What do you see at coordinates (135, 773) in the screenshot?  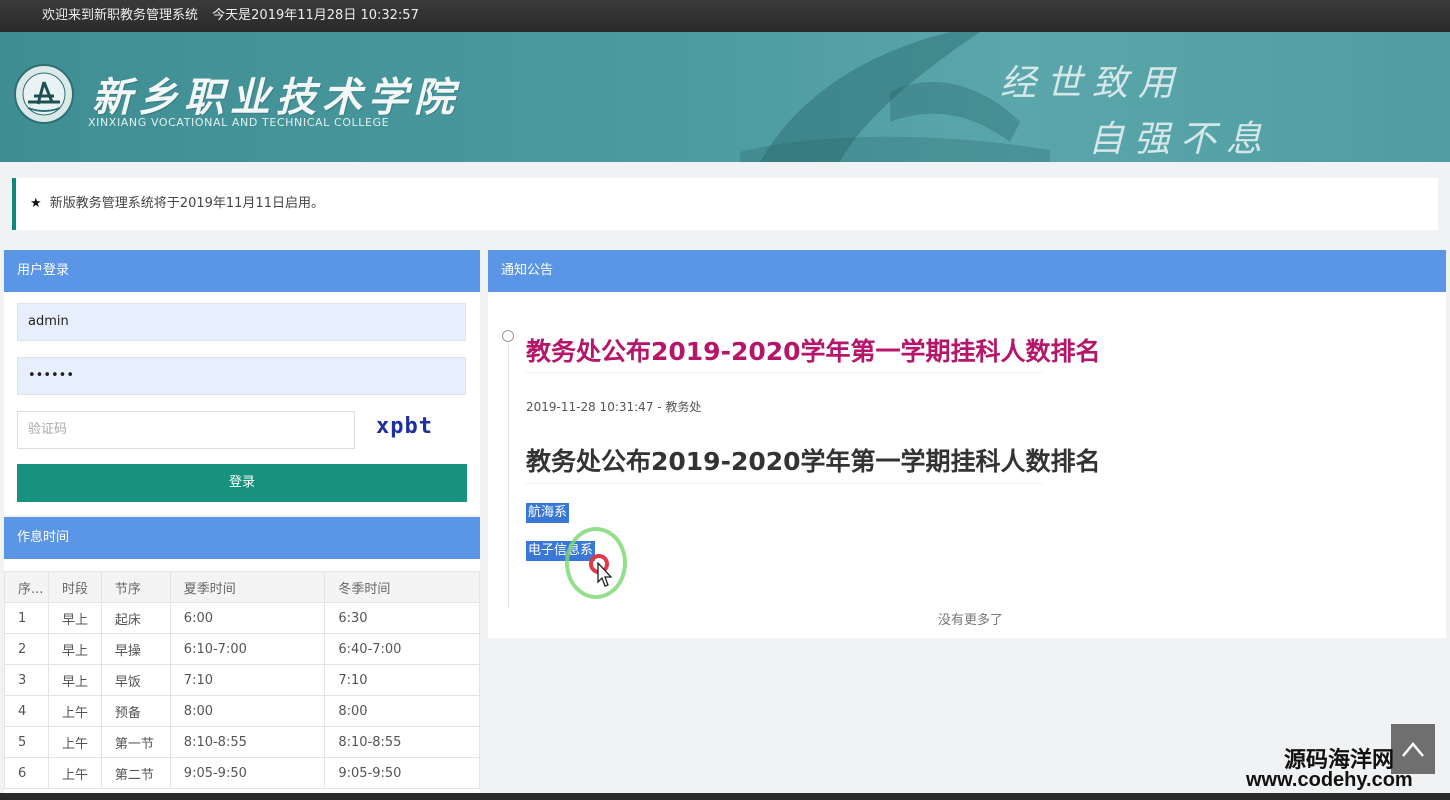 I see `table-cell: 第二节` at bounding box center [135, 773].